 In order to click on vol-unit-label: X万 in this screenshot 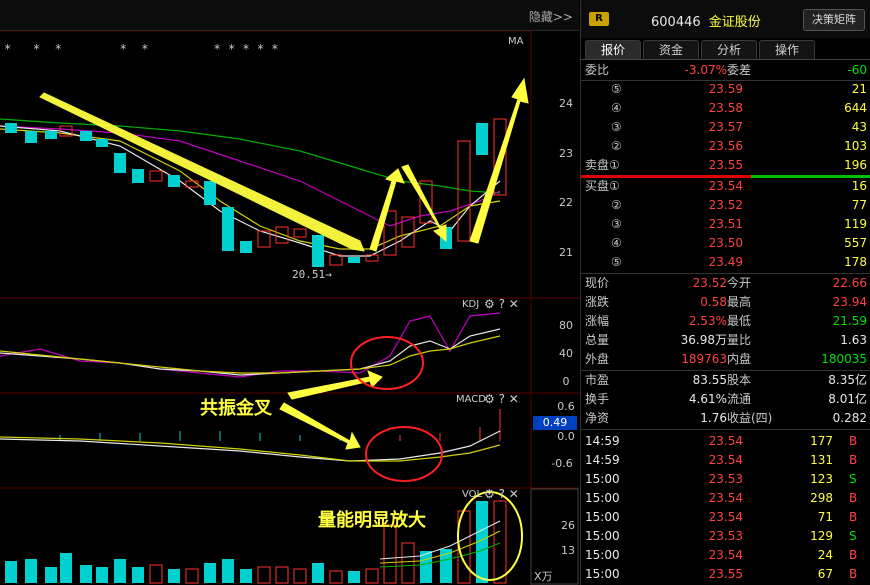, I will do `click(543, 576)`.